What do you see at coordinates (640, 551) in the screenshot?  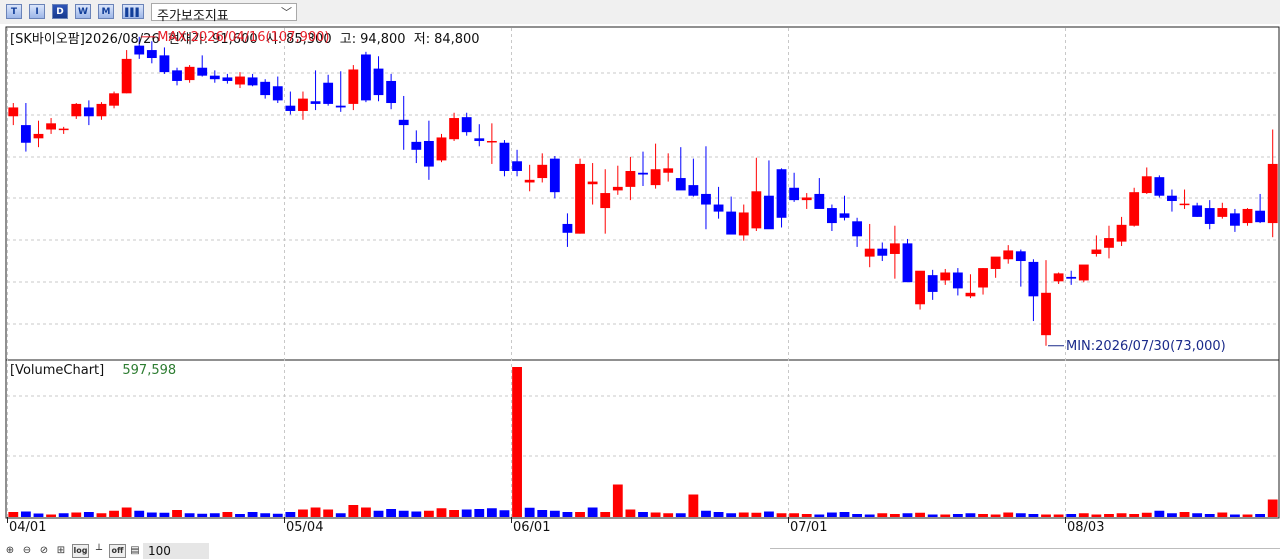 I see `chart-bottom-bar: ⊕ ⊖ ⊘ ⊞ log ┴ off ▤ 100` at bounding box center [640, 551].